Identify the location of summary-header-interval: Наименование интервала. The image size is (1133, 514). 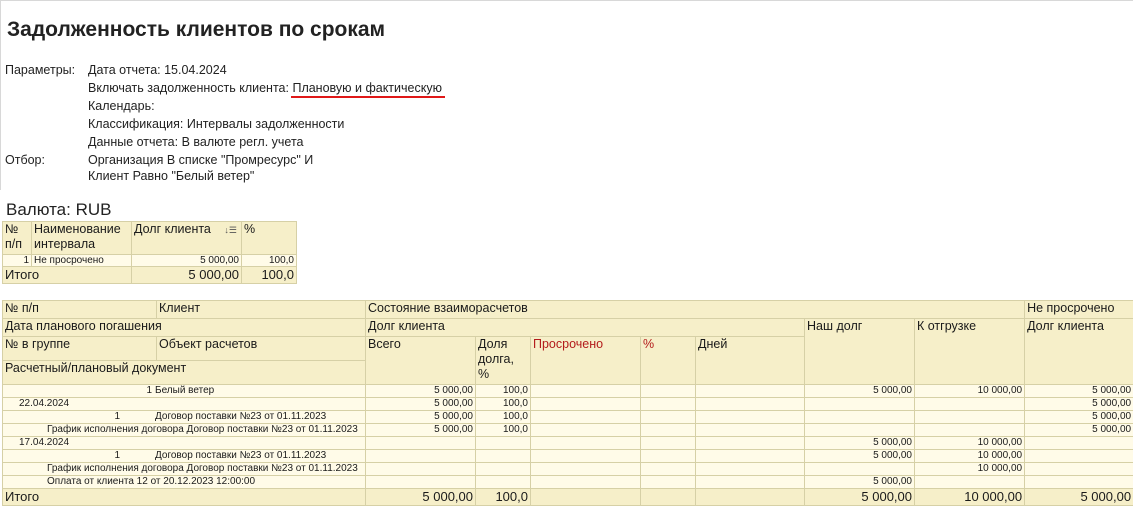
(81, 238).